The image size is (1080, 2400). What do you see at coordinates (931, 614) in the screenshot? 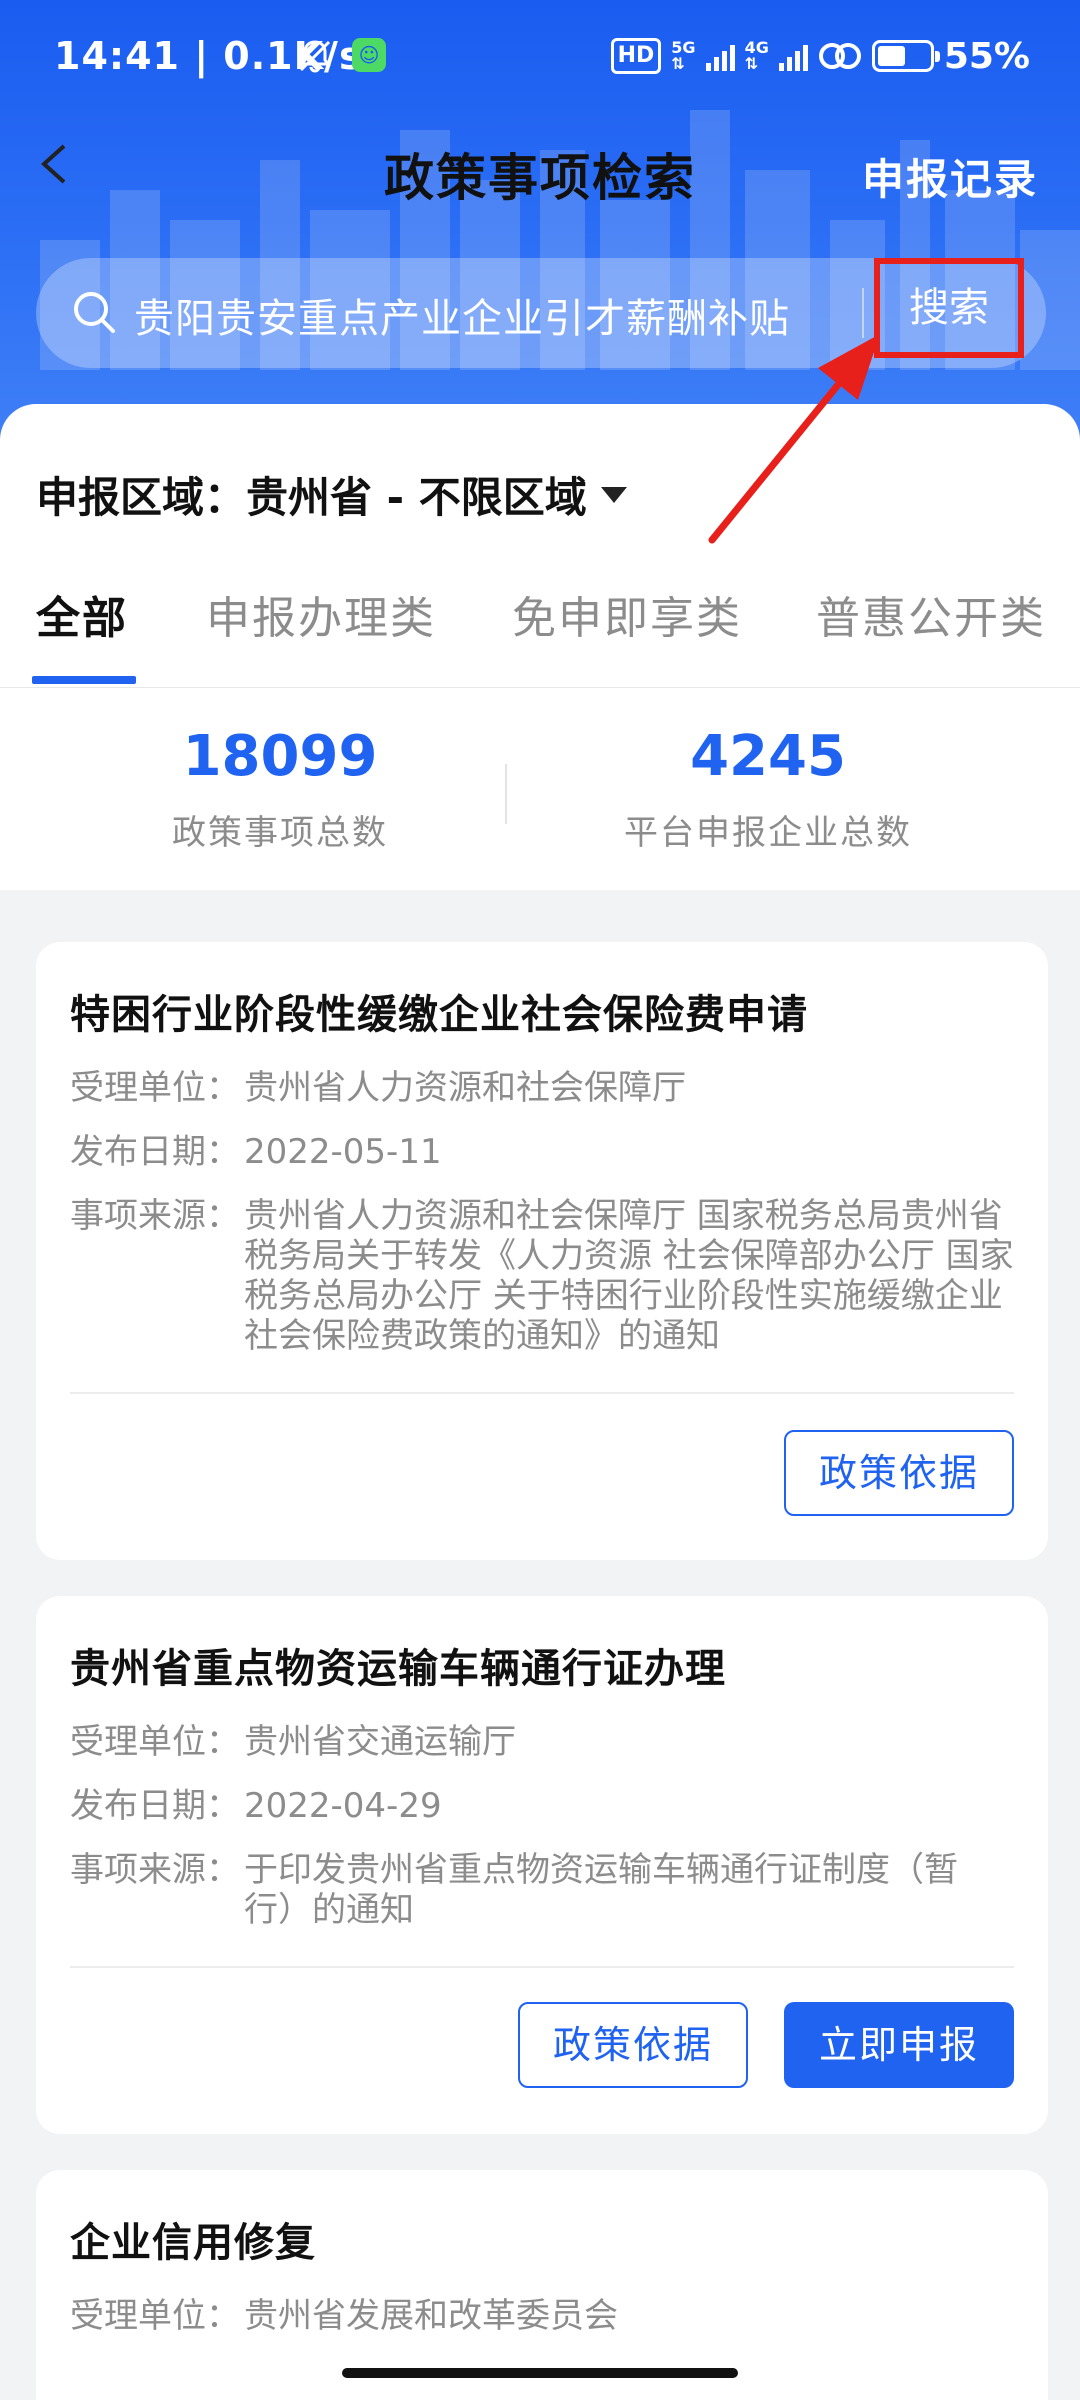
I see `tab-public-benefit: 普惠公开类` at bounding box center [931, 614].